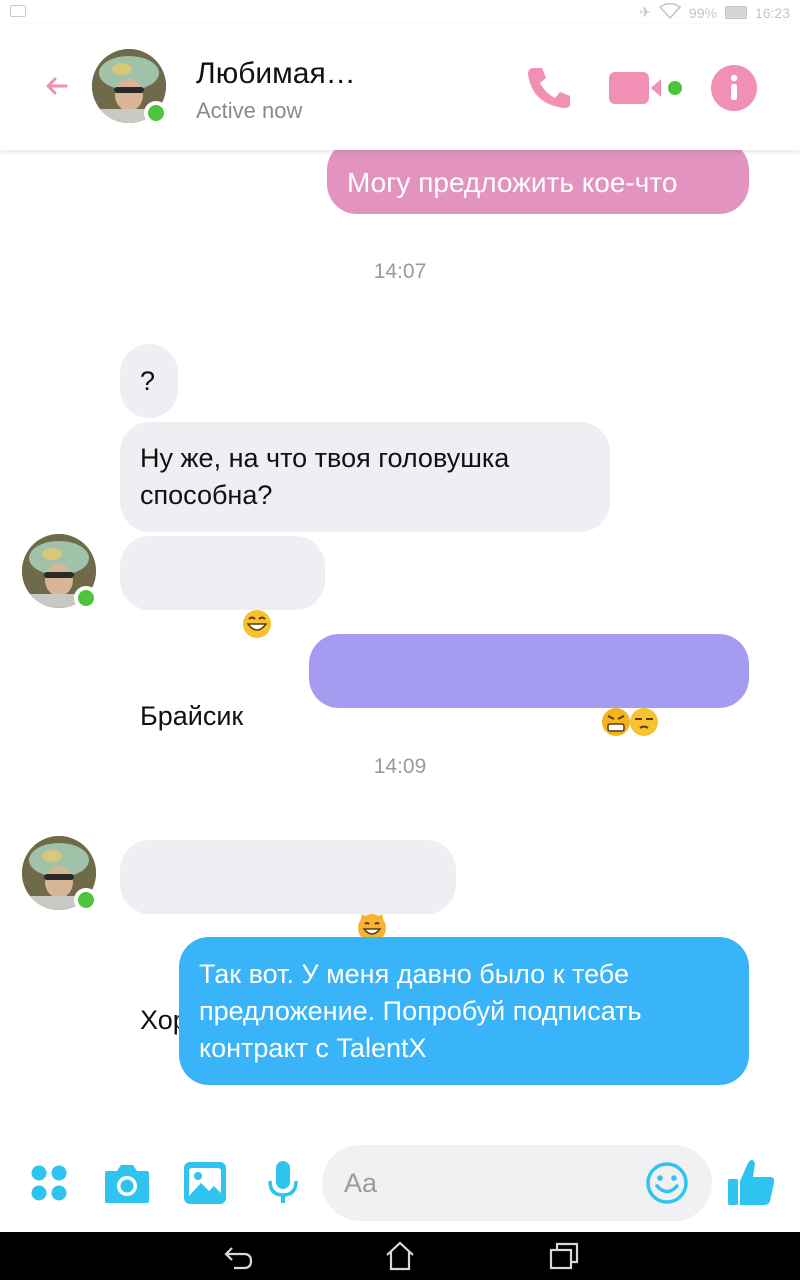  What do you see at coordinates (645, 12) in the screenshot?
I see `airplane-mode-icon: ✈` at bounding box center [645, 12].